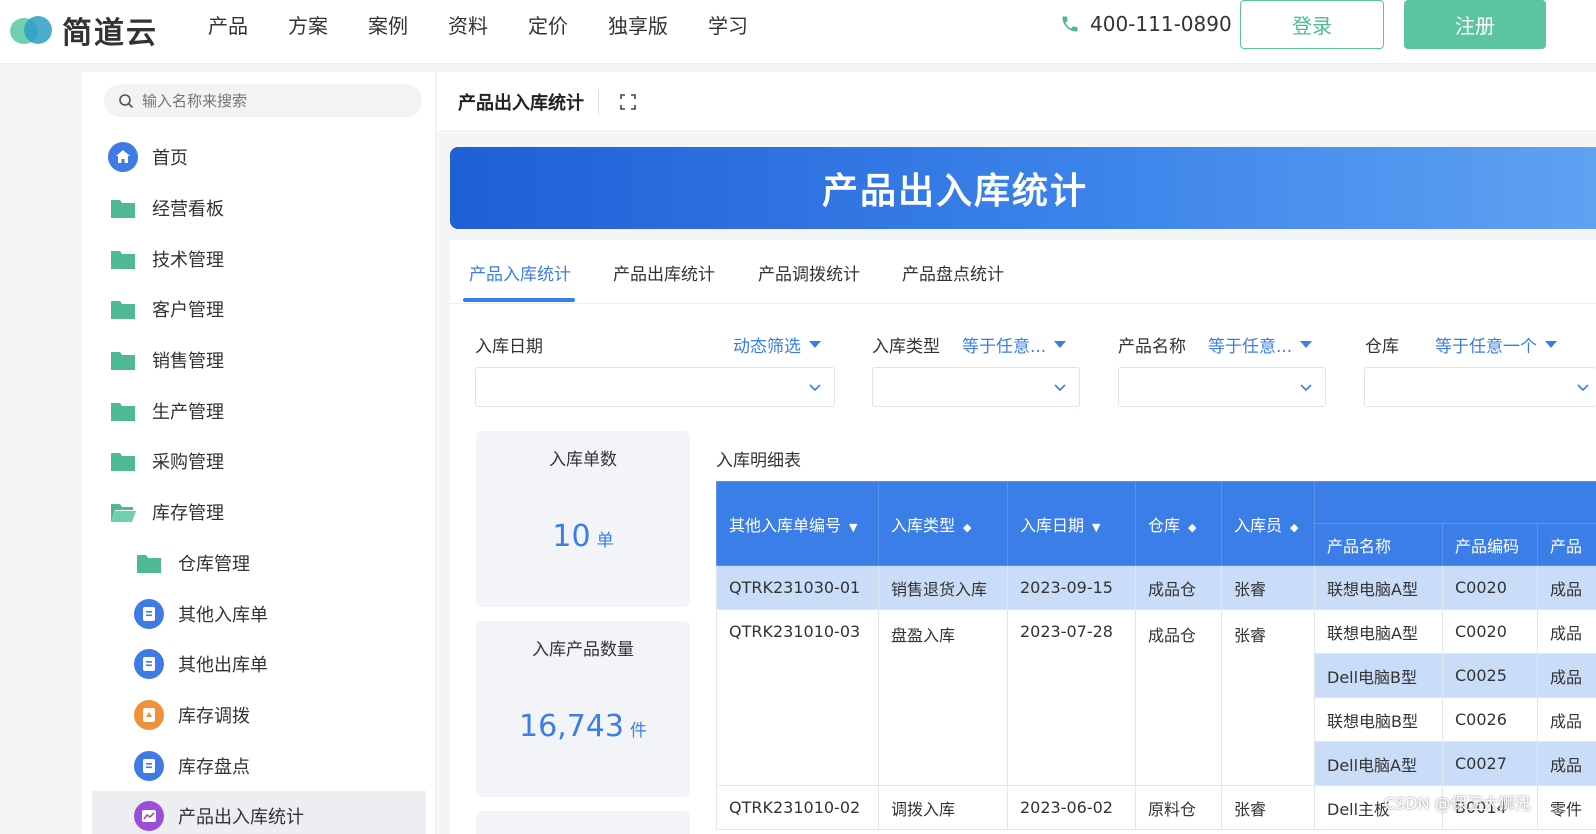 The width and height of the screenshot is (1596, 834). Describe the element at coordinates (123, 512) in the screenshot. I see `folder-open-icon` at that location.